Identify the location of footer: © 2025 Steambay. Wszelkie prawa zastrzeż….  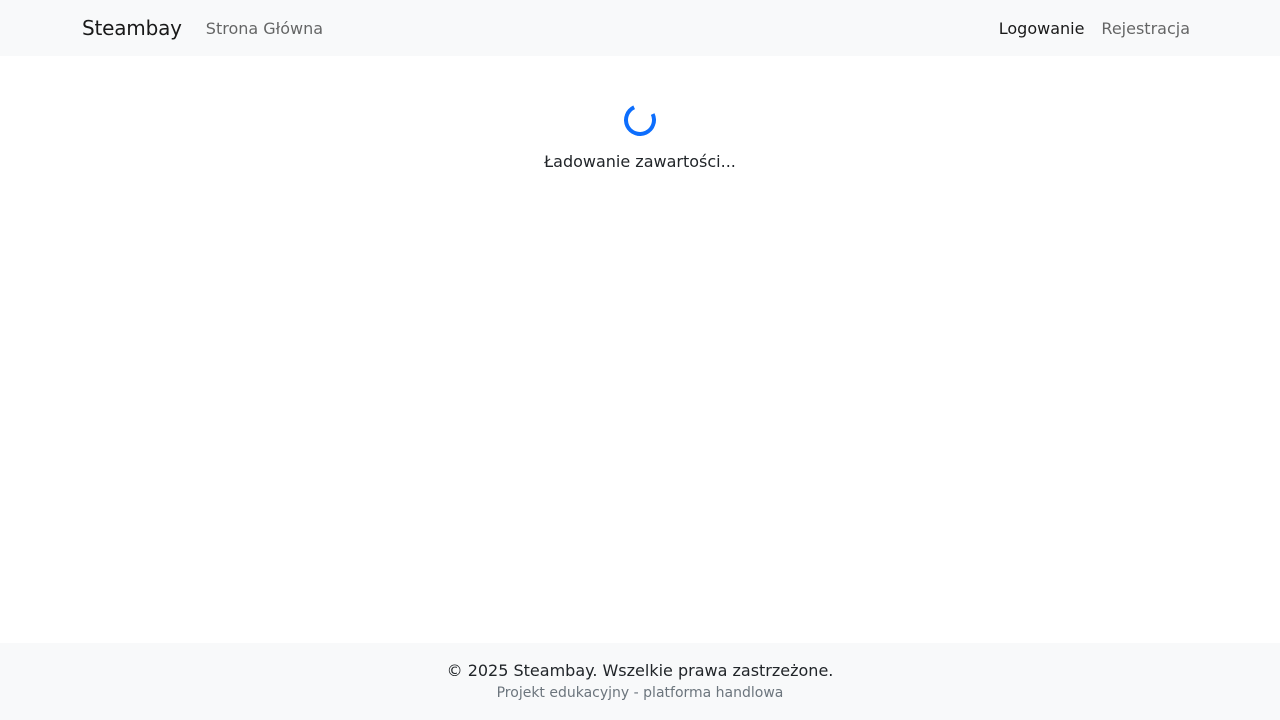
(640, 681).